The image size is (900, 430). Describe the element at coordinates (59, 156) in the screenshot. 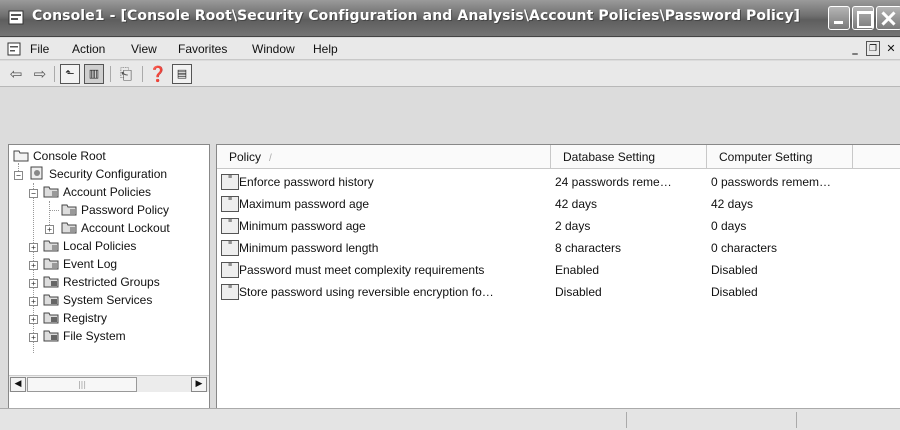

I see `tree-item-console-root: Console Root` at that location.